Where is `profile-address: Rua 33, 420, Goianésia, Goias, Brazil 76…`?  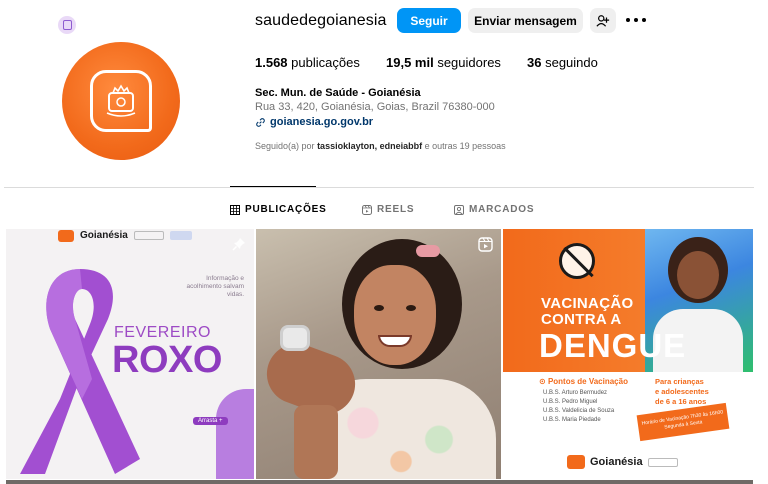 profile-address: Rua 33, 420, Goianésia, Goias, Brazil 76… is located at coordinates (375, 107).